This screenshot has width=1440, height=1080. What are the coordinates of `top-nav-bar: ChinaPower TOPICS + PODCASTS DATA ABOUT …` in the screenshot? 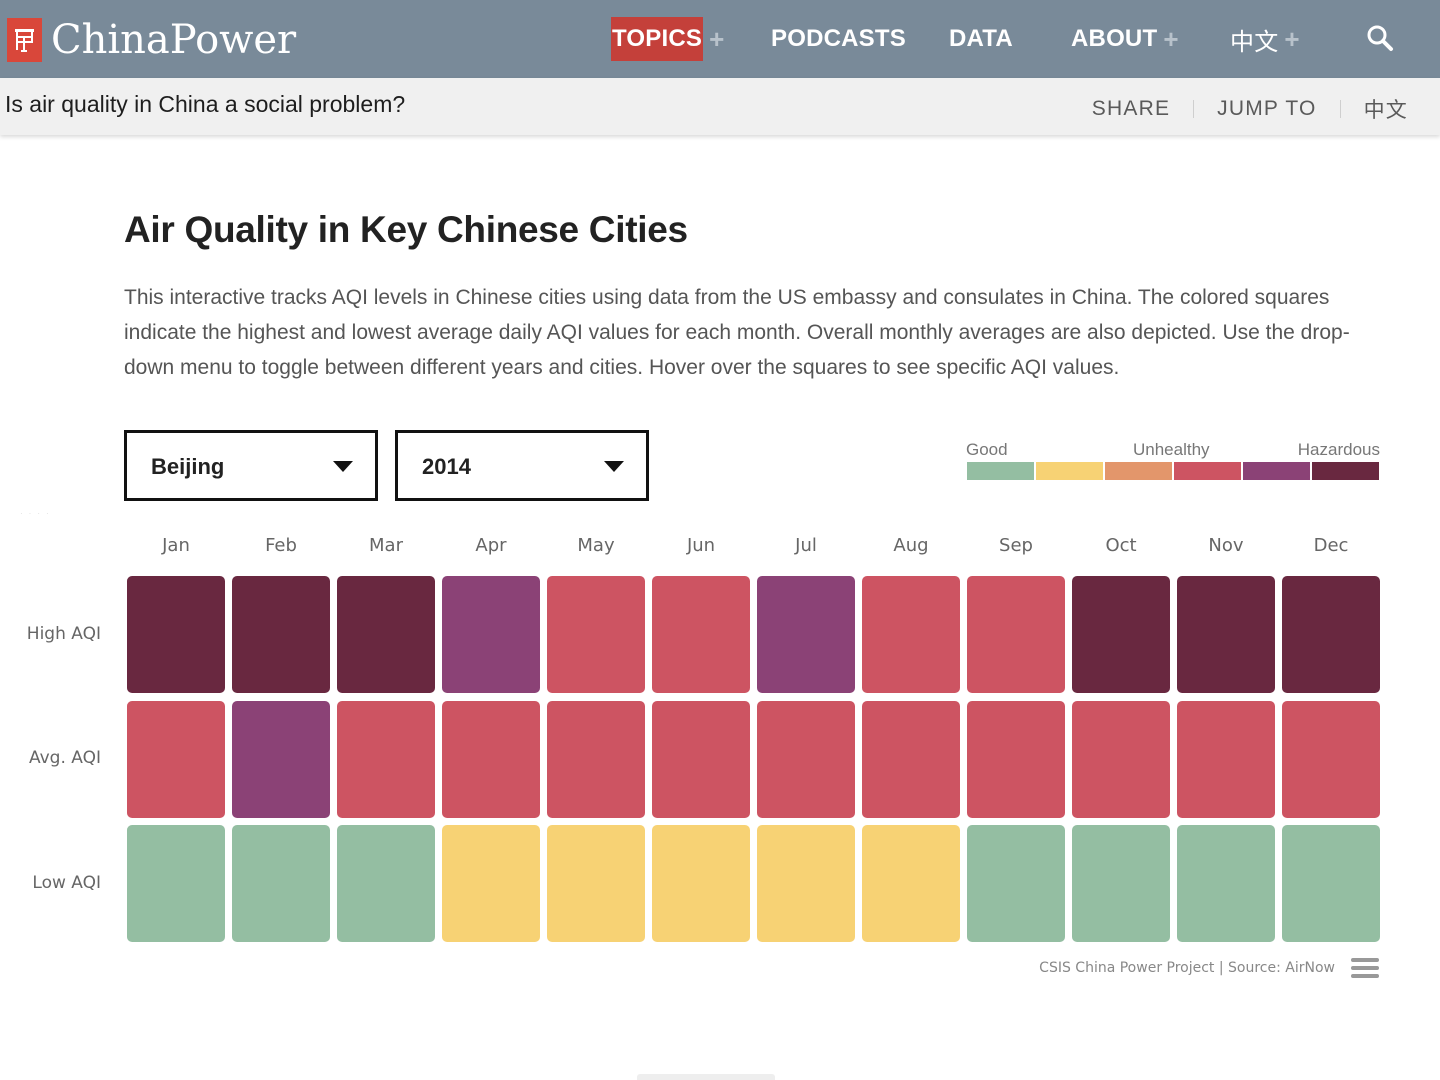 It's located at (720, 39).